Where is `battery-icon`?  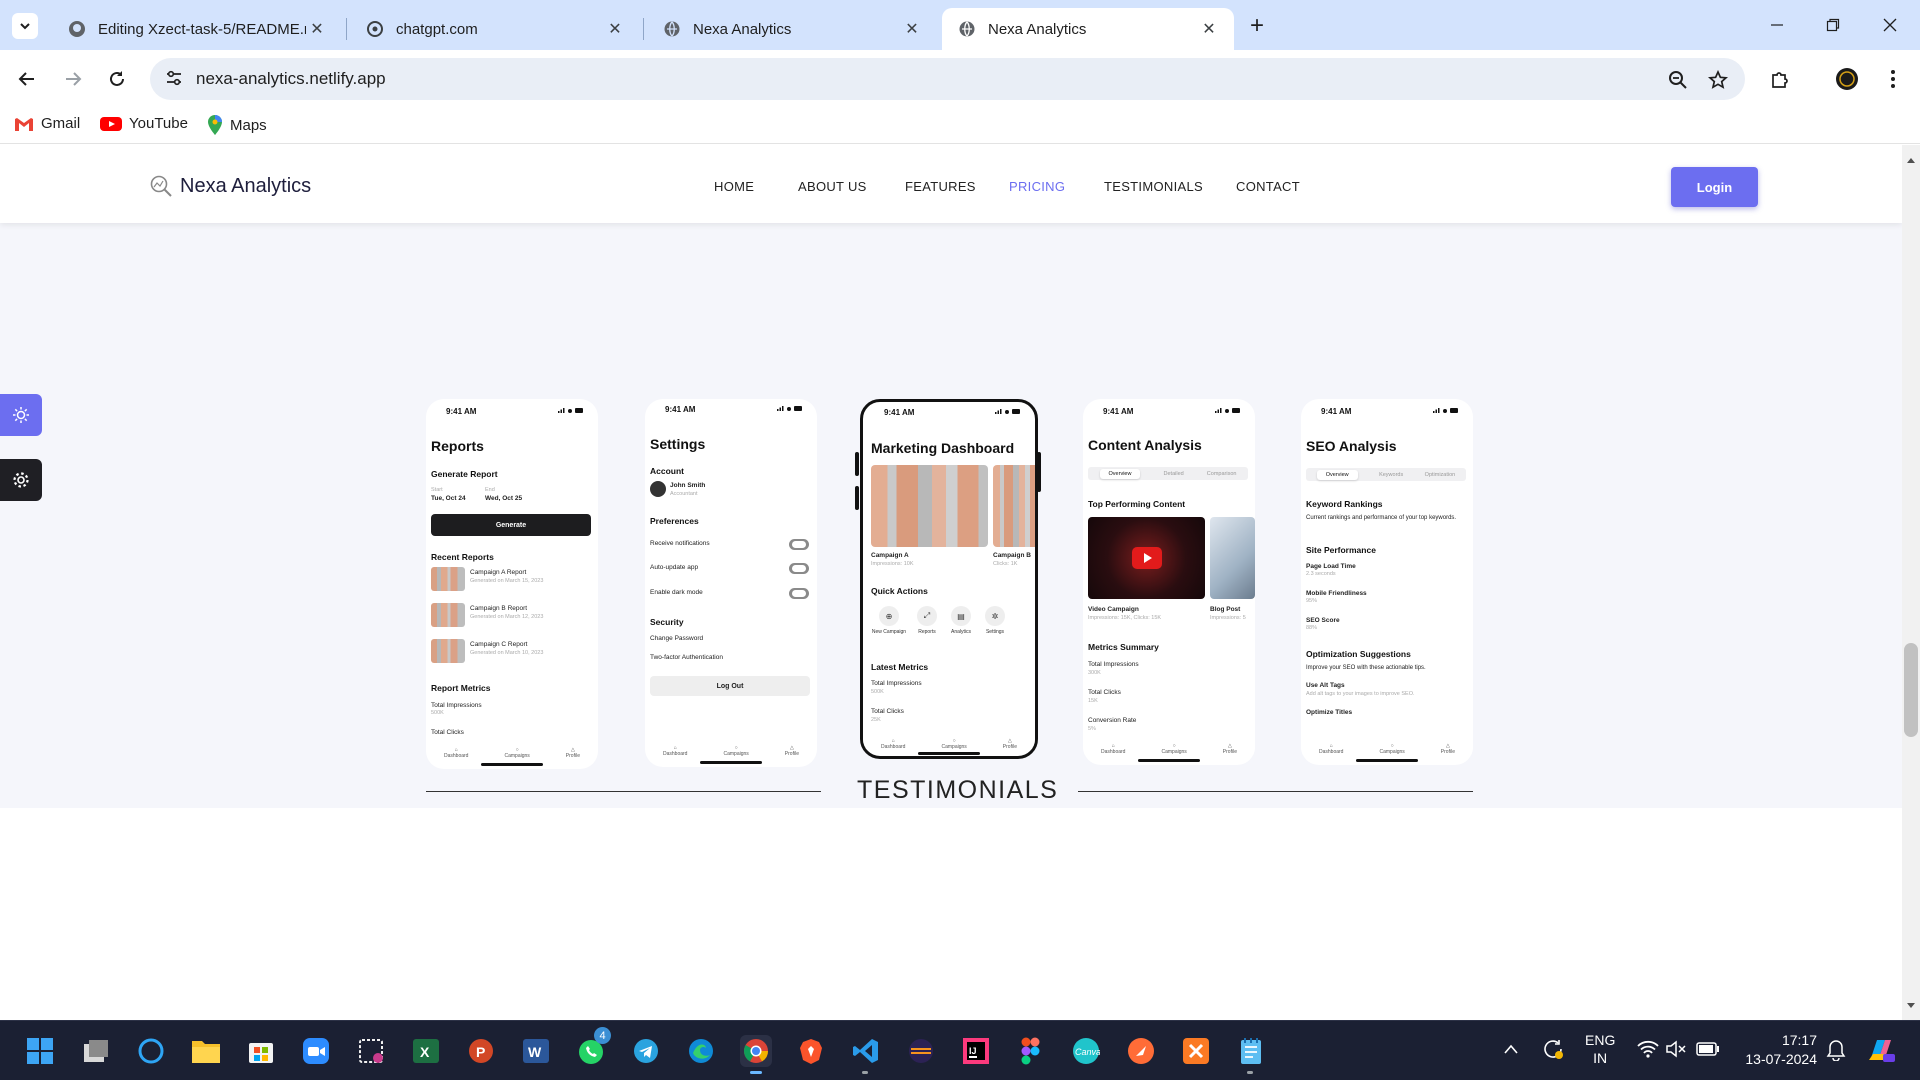 battery-icon is located at coordinates (1708, 1050).